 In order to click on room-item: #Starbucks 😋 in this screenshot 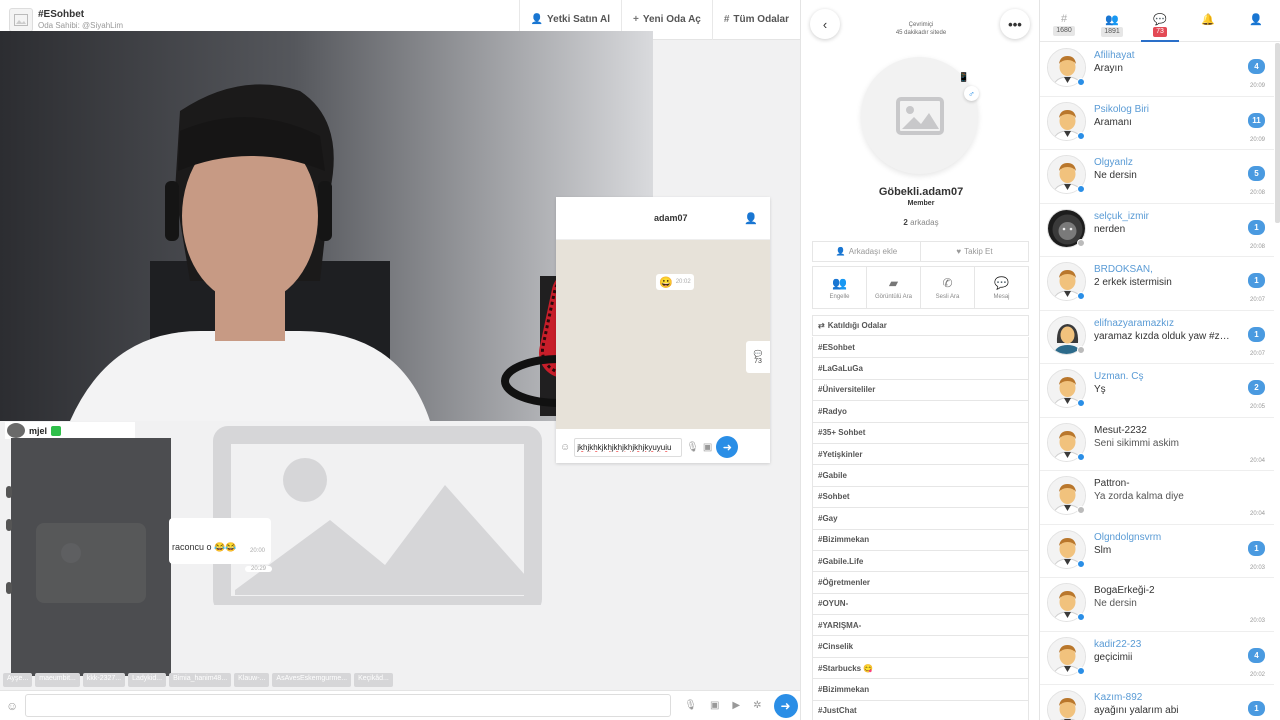, I will do `click(920, 668)`.